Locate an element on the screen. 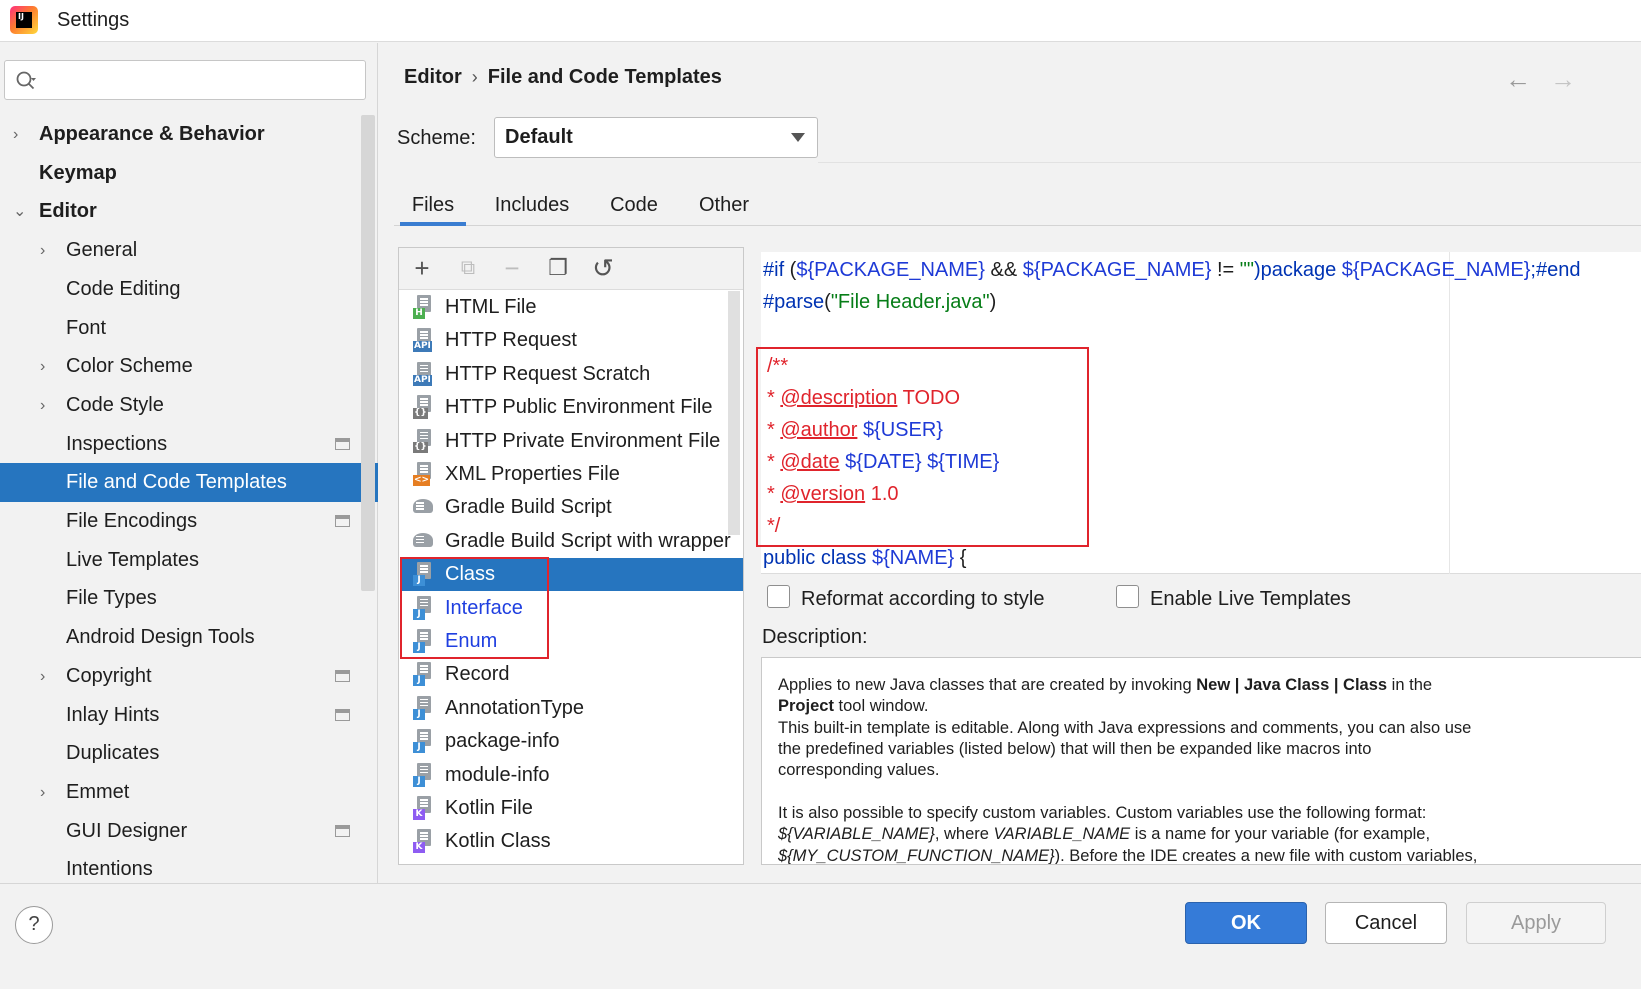 The width and height of the screenshot is (1641, 989). title-bar: IJ Settings is located at coordinates (820, 21).